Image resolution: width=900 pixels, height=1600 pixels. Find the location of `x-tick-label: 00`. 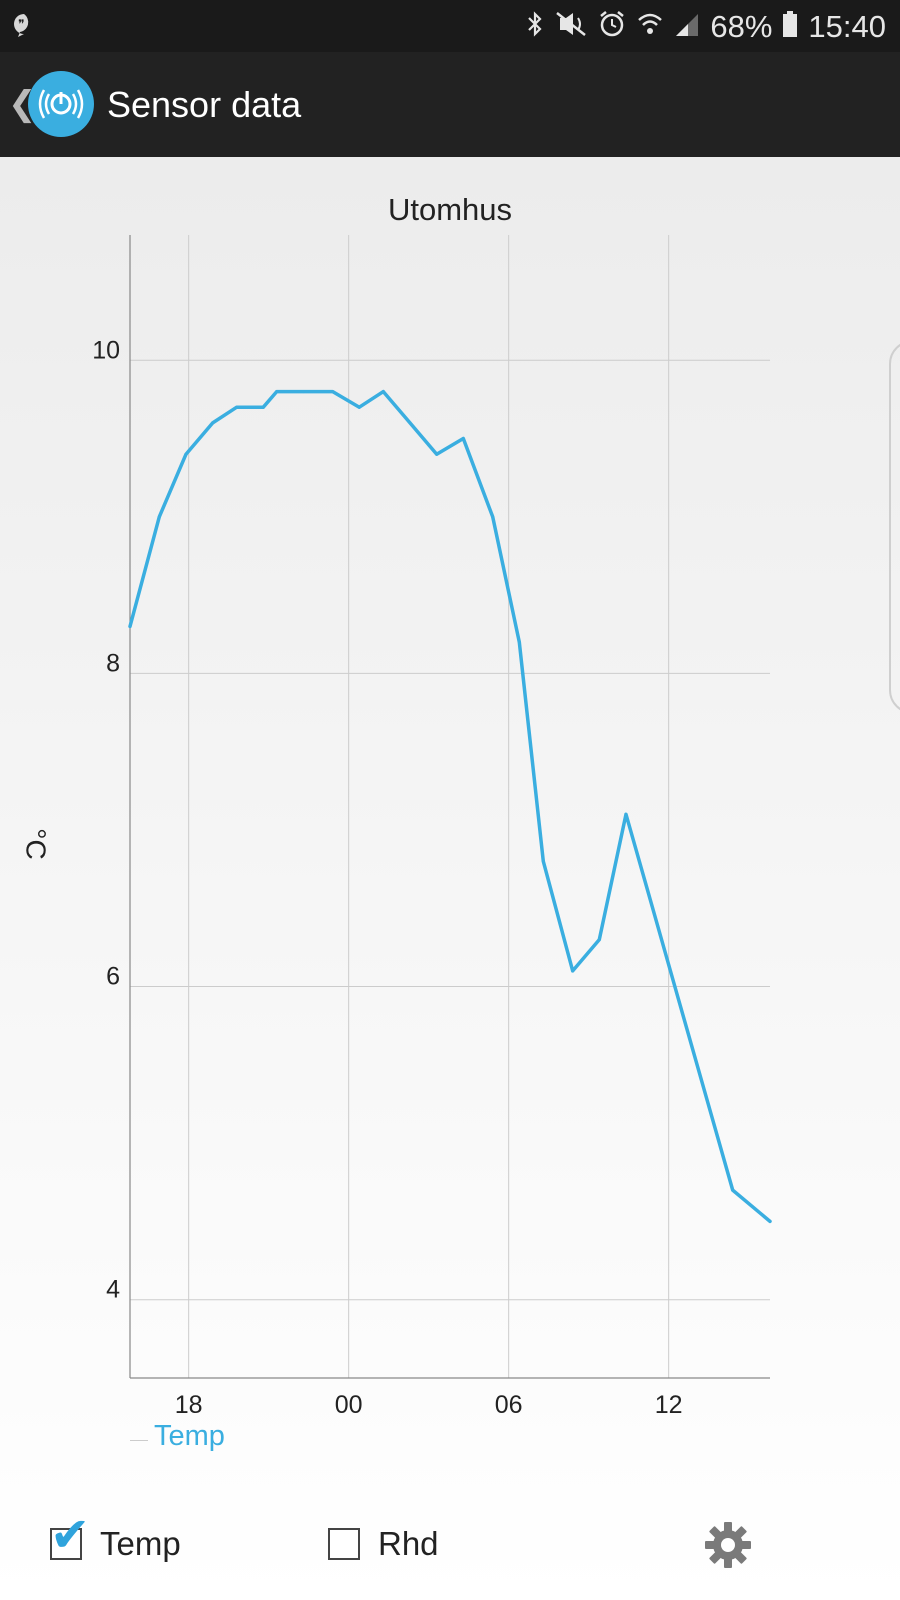

x-tick-label: 00 is located at coordinates (349, 1405).